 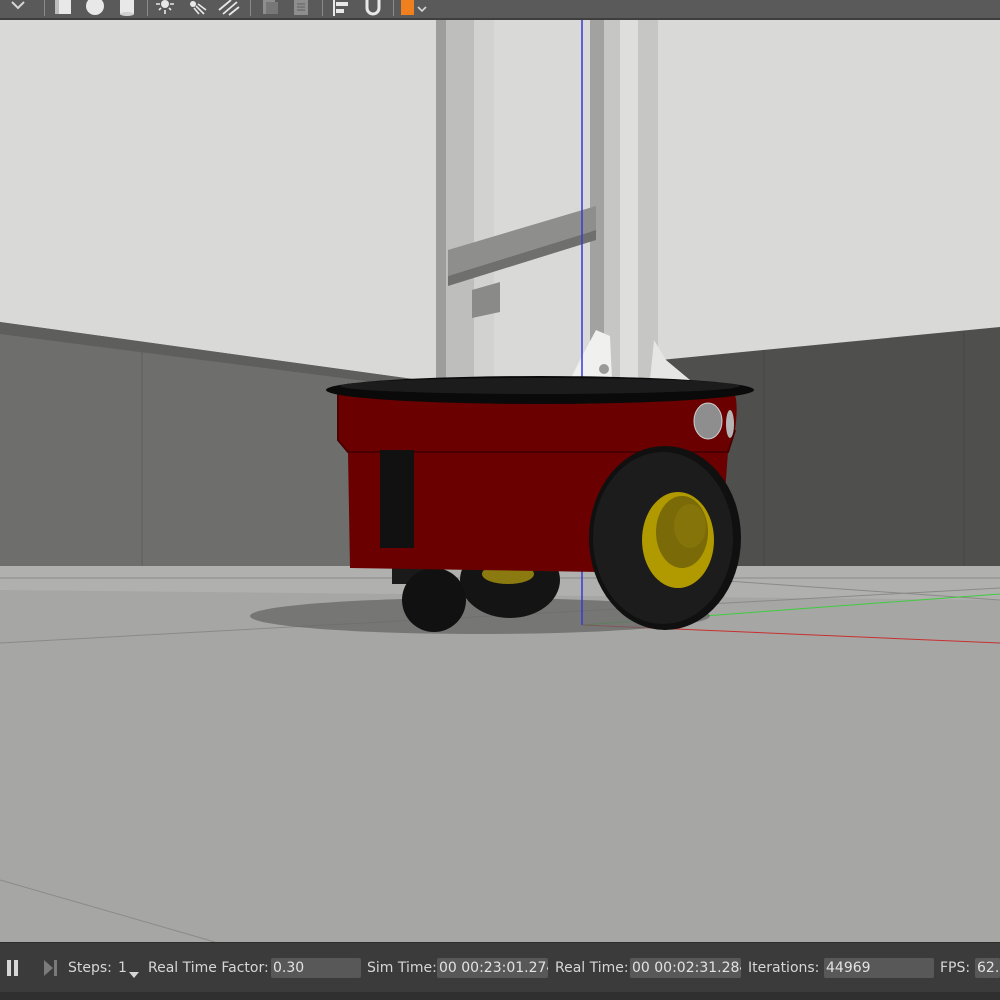 What do you see at coordinates (434, 600) in the screenshot?
I see `caster-wheel` at bounding box center [434, 600].